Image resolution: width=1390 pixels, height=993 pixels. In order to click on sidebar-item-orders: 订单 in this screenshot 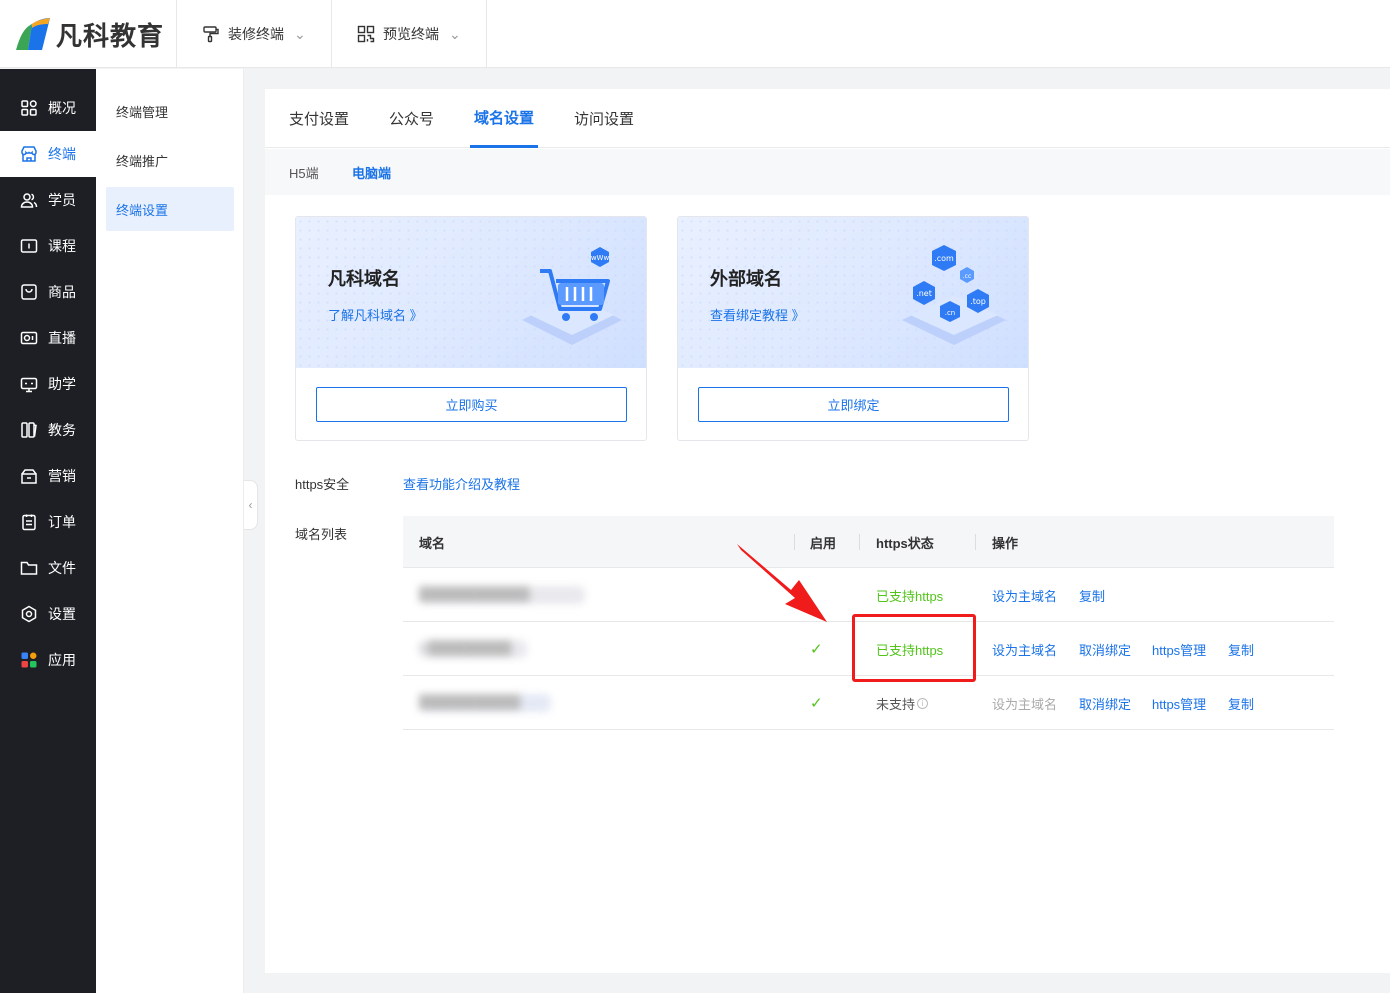, I will do `click(48, 522)`.